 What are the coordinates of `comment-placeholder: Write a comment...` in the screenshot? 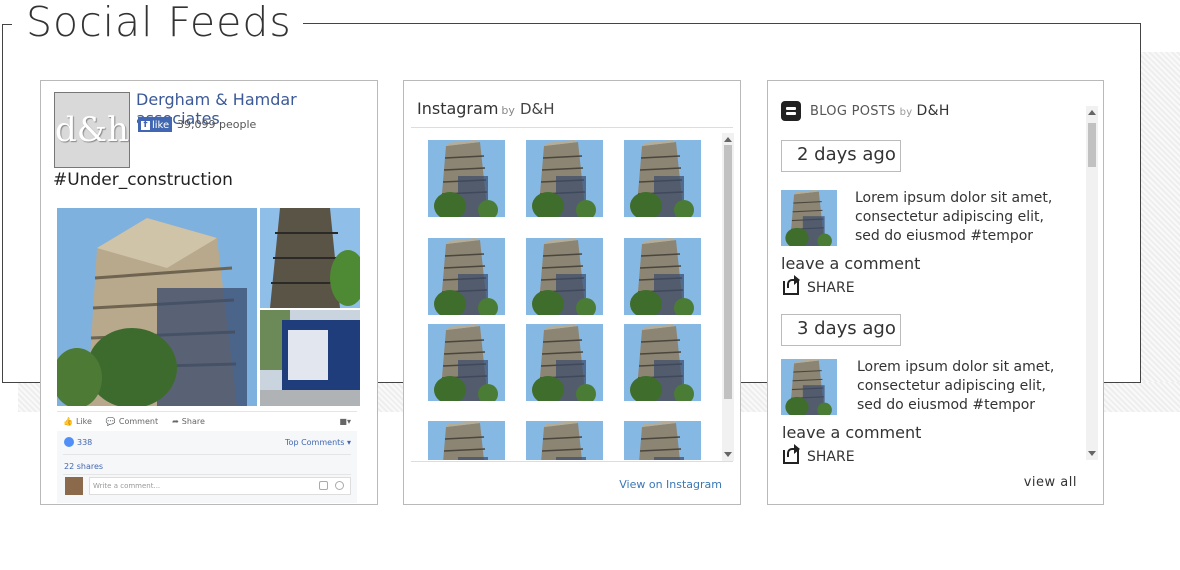 It's located at (127, 486).